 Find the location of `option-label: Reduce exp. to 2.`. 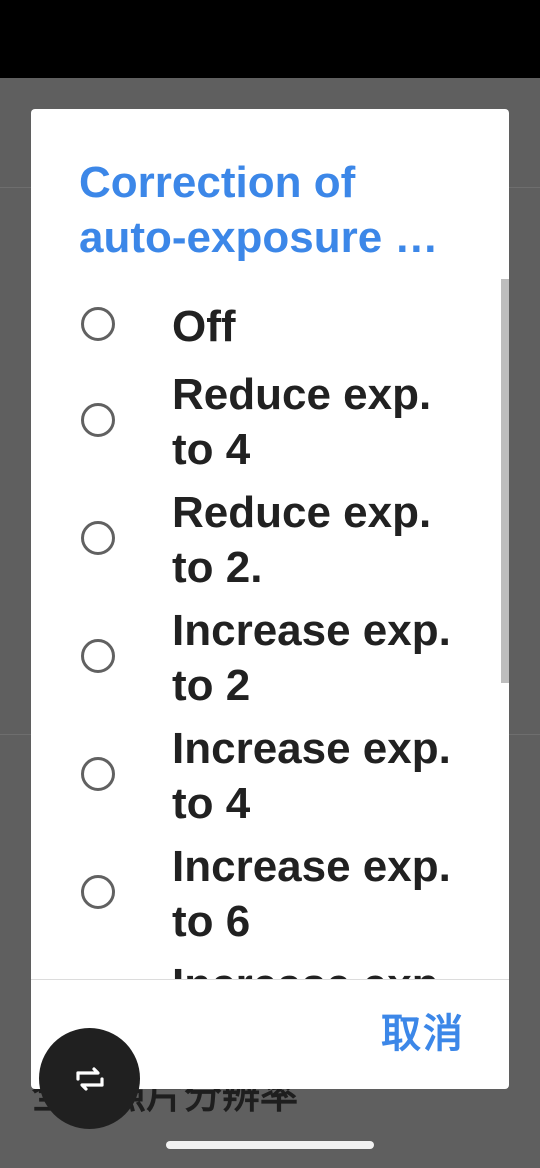

option-label: Reduce exp. to 2. is located at coordinates (322, 540).